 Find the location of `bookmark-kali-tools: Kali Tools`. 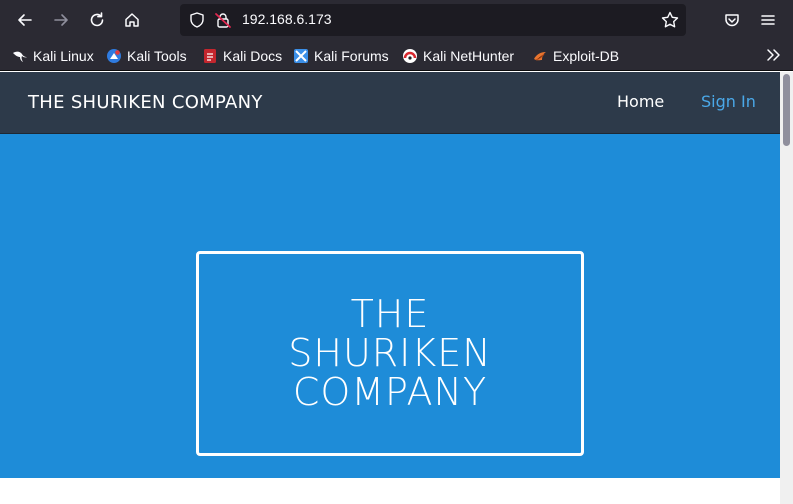

bookmark-kali-tools: Kali Tools is located at coordinates (146, 56).